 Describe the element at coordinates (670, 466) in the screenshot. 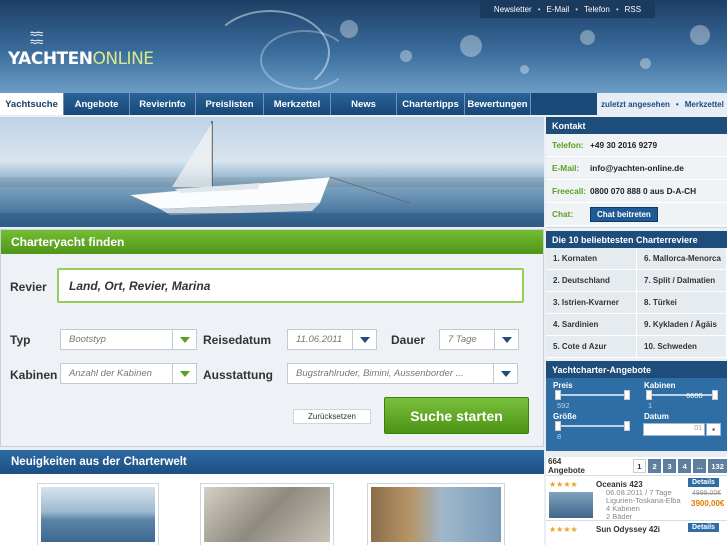

I see `page-link: 3` at that location.